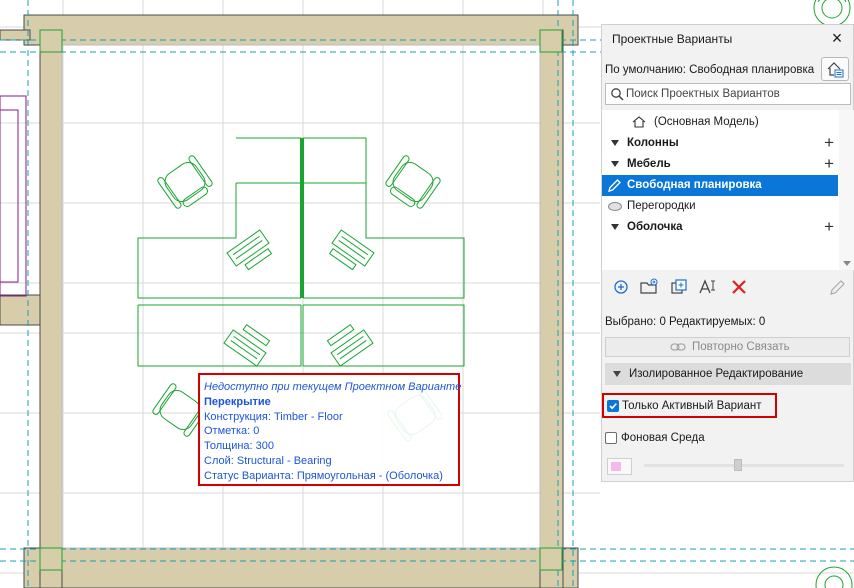 The width and height of the screenshot is (854, 588). I want to click on ellipse-icon, so click(615, 206).